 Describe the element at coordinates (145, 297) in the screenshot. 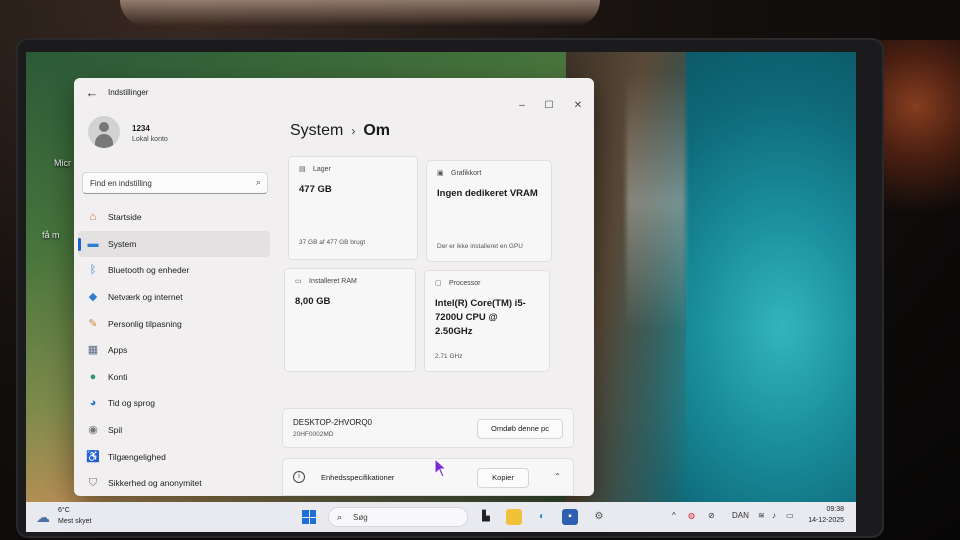

I see `sidebar-item-label: Netværk og internet` at that location.